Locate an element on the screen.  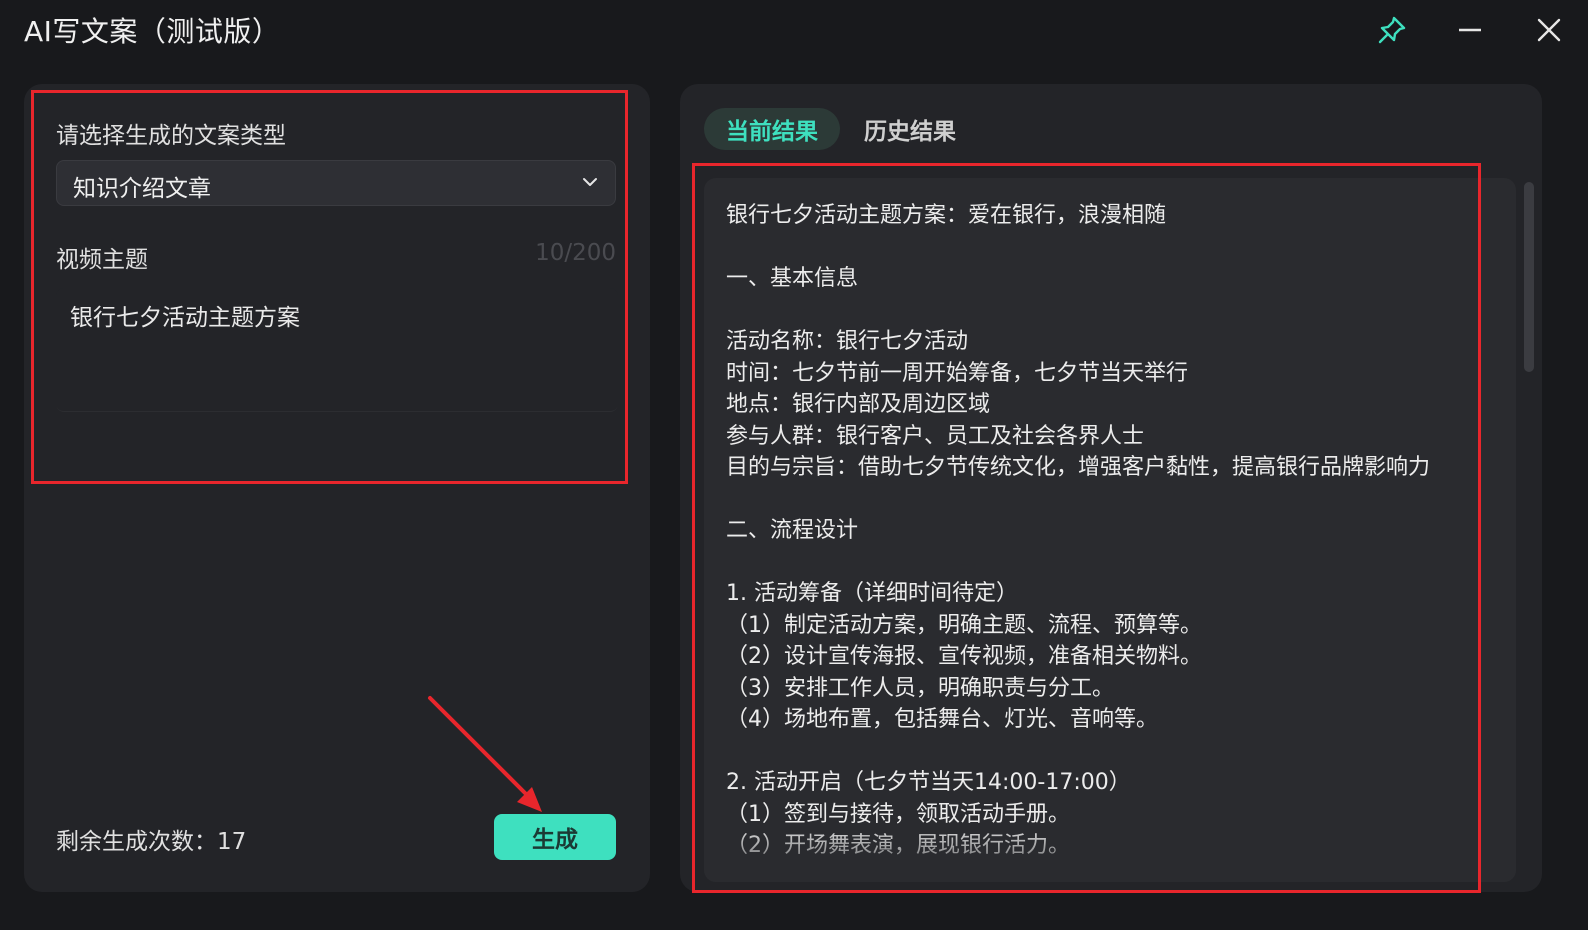
result-line: 二、流程设计 is located at coordinates (792, 530).